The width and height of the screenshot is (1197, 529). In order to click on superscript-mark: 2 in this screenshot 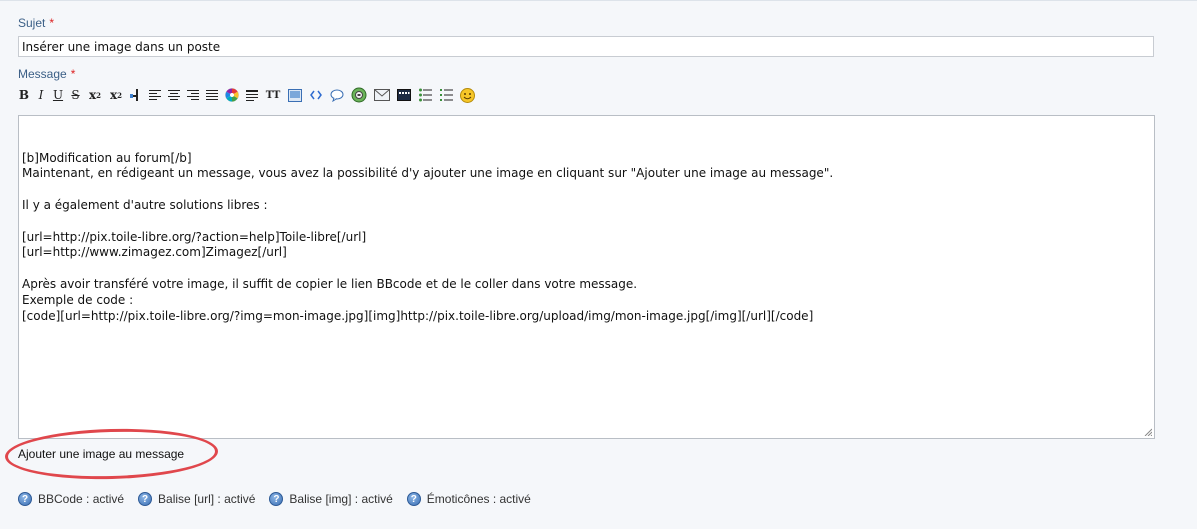, I will do `click(99, 95)`.